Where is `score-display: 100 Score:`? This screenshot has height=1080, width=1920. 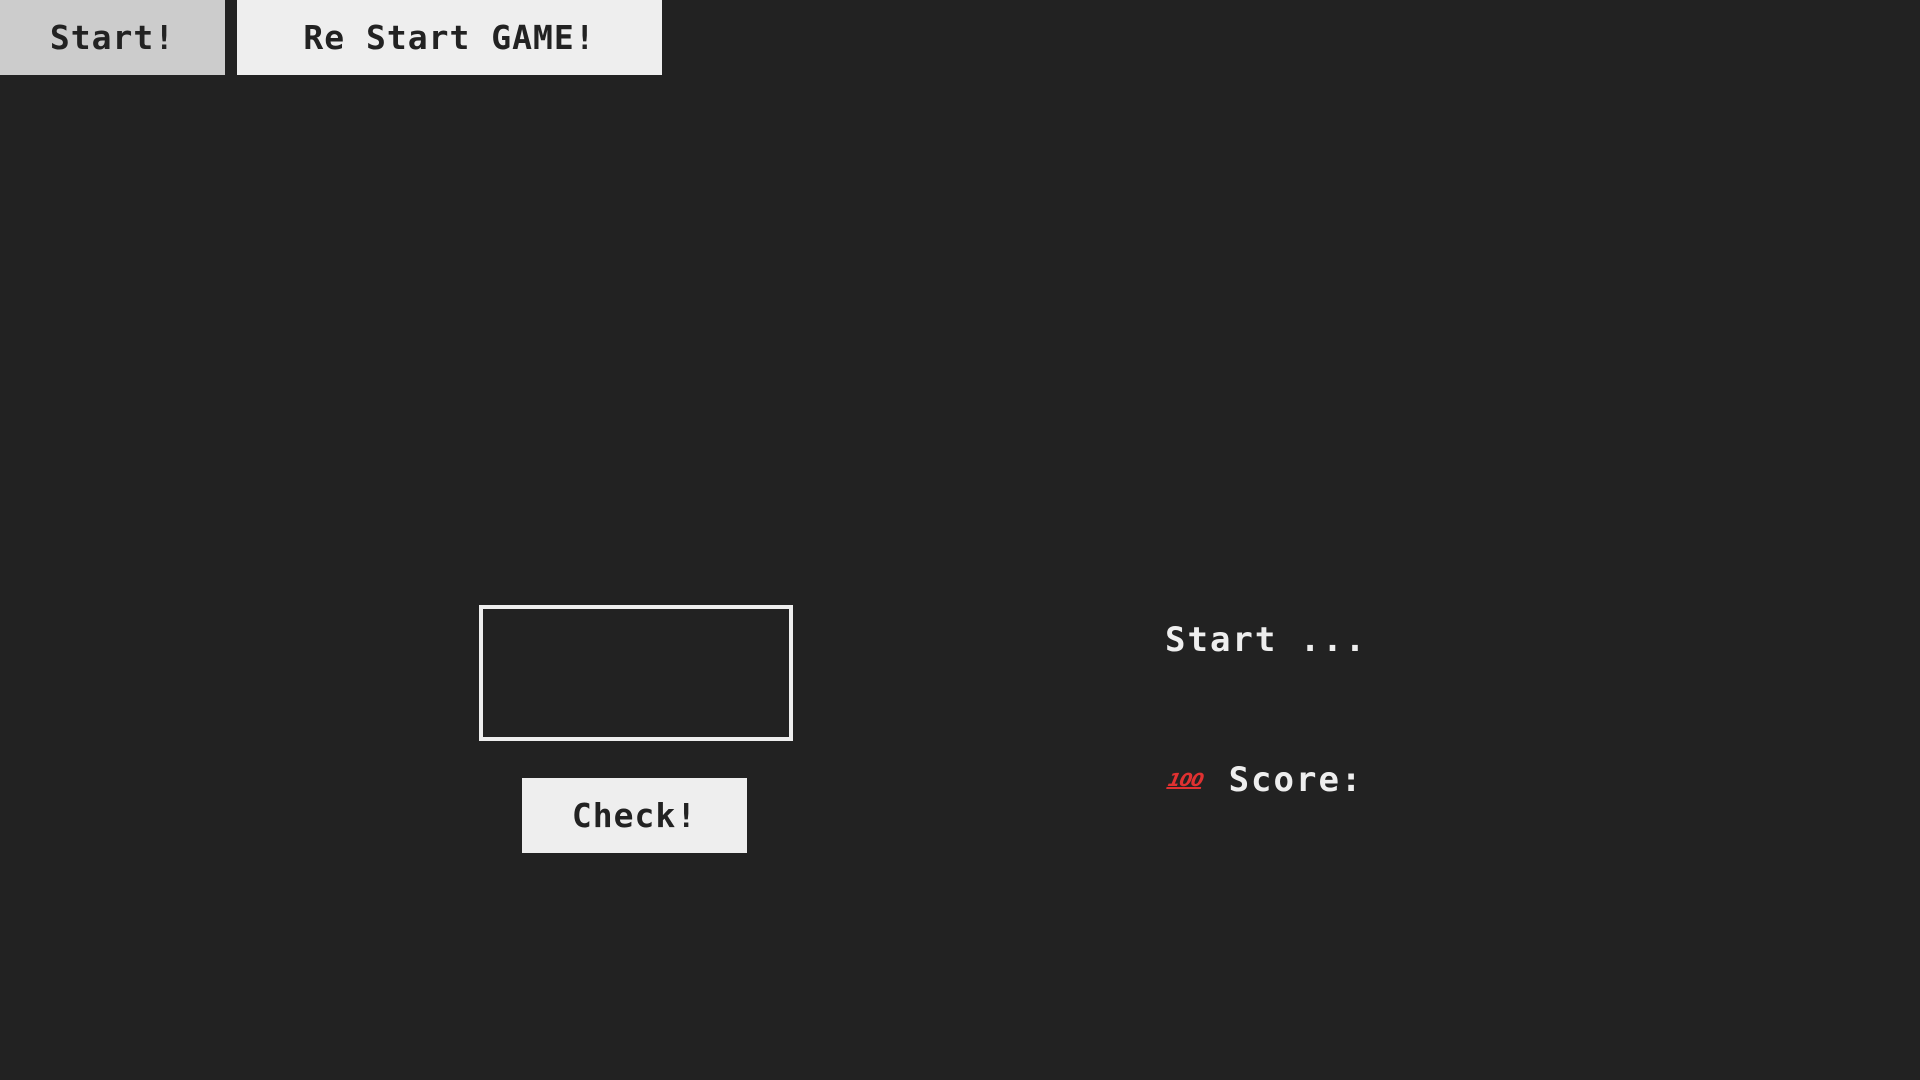 score-display: 100 Score: is located at coordinates (1273, 780).